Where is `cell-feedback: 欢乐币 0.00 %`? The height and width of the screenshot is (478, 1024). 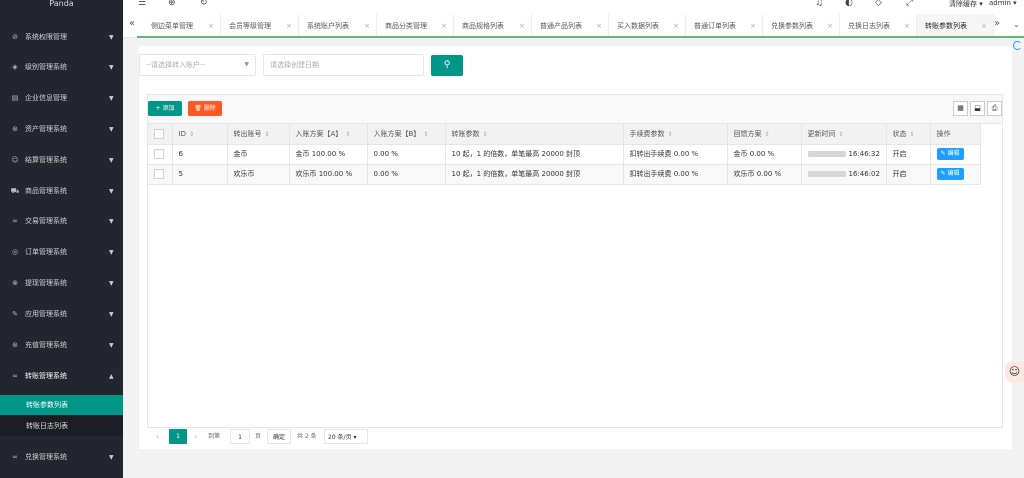
cell-feedback: 欢乐币 0.00 % is located at coordinates (764, 174).